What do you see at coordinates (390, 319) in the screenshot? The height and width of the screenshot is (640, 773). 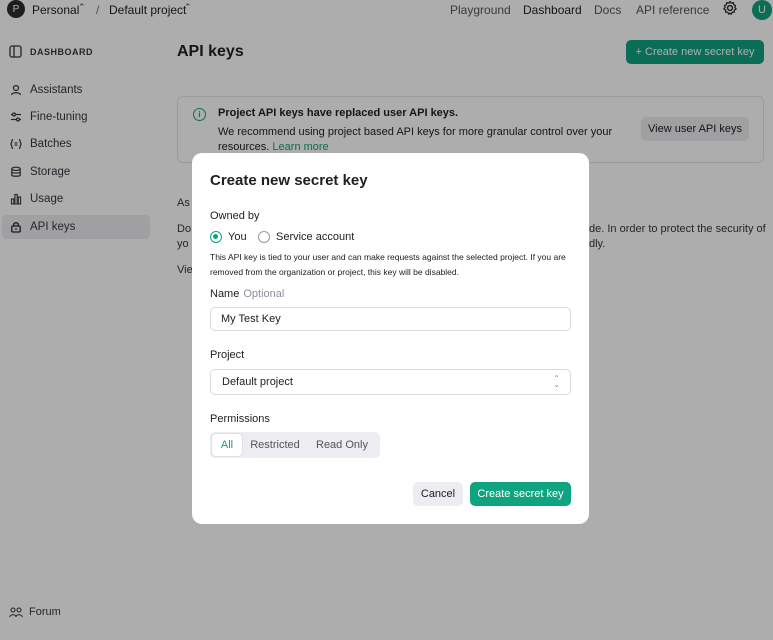 I see `name-input` at bounding box center [390, 319].